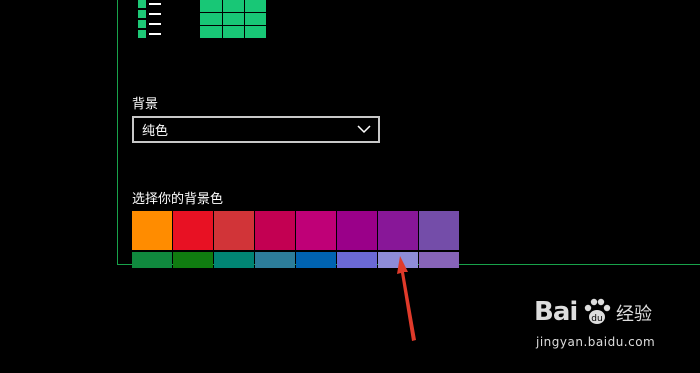 This screenshot has width=700, height=373. Describe the element at coordinates (556, 312) in the screenshot. I see `watermark-brand: Bai` at that location.